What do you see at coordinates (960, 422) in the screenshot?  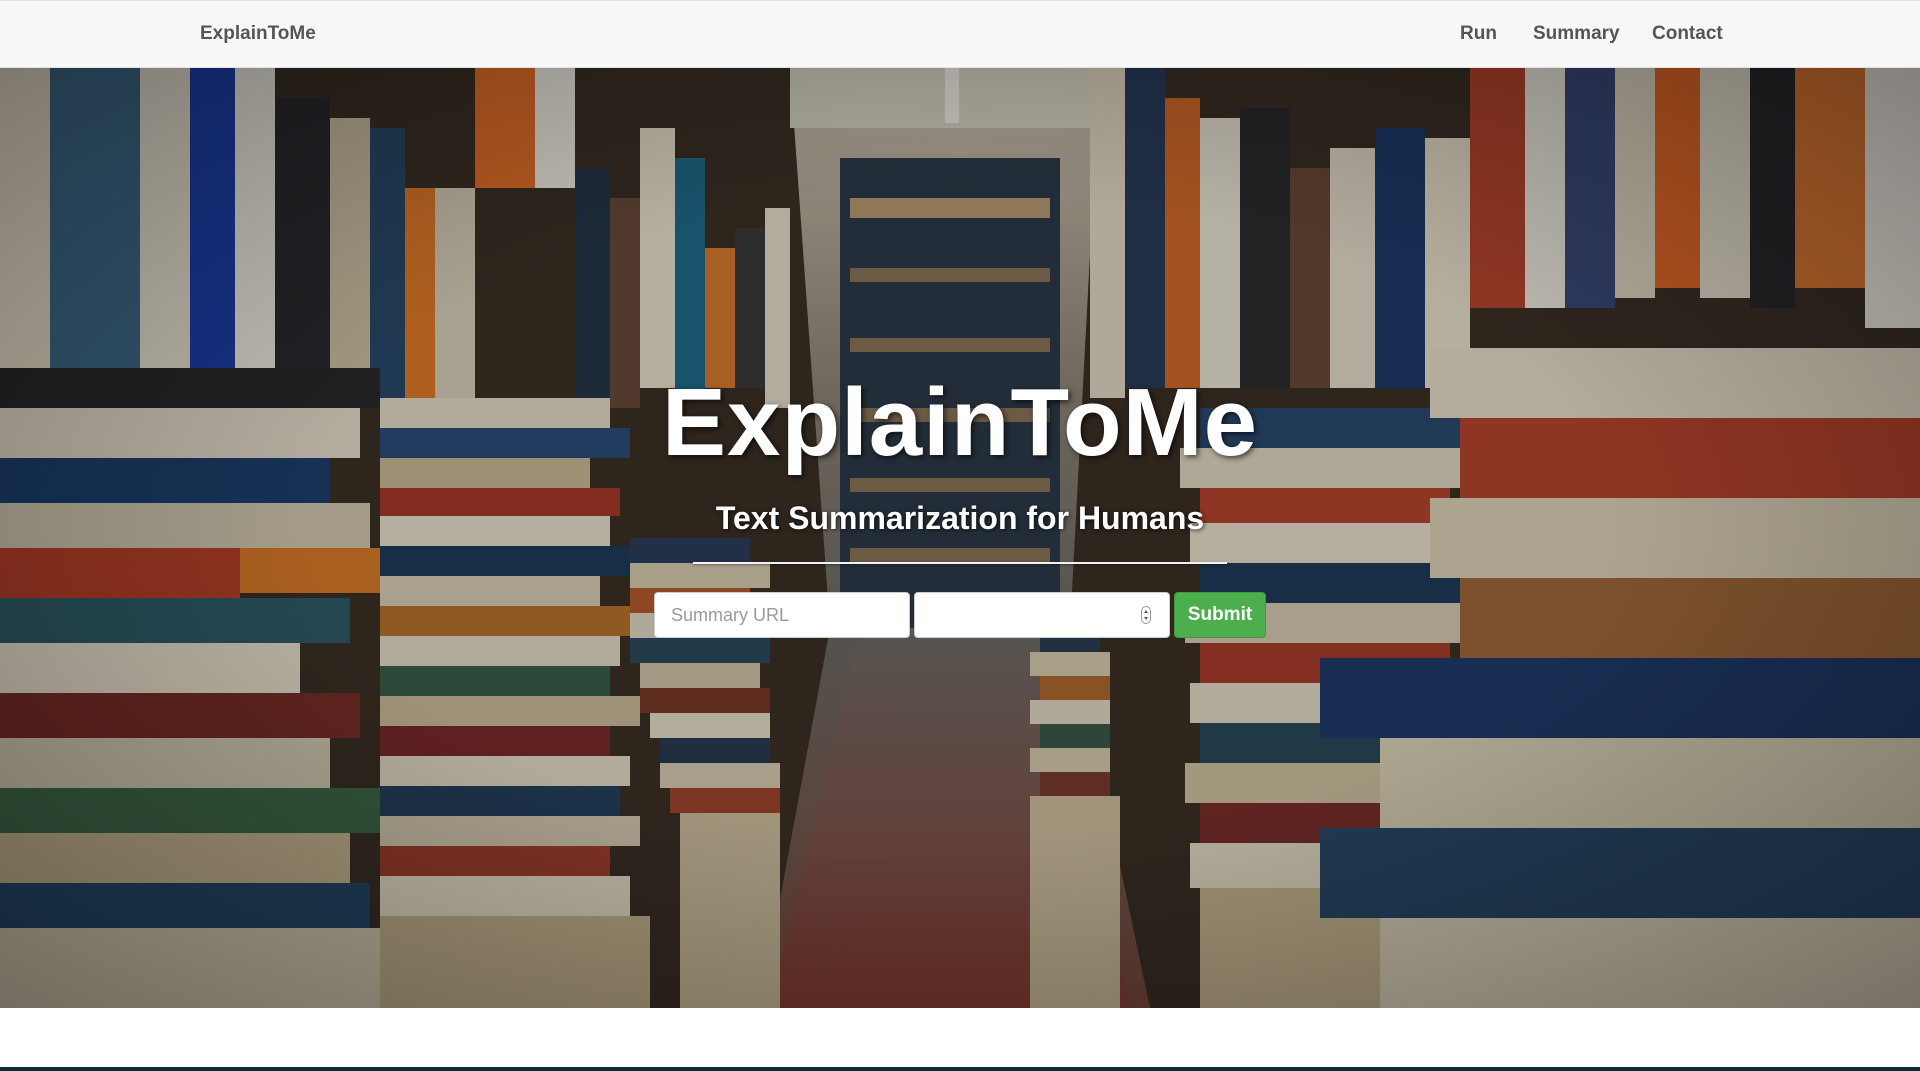 I see `hero-title: ExplainToMe` at bounding box center [960, 422].